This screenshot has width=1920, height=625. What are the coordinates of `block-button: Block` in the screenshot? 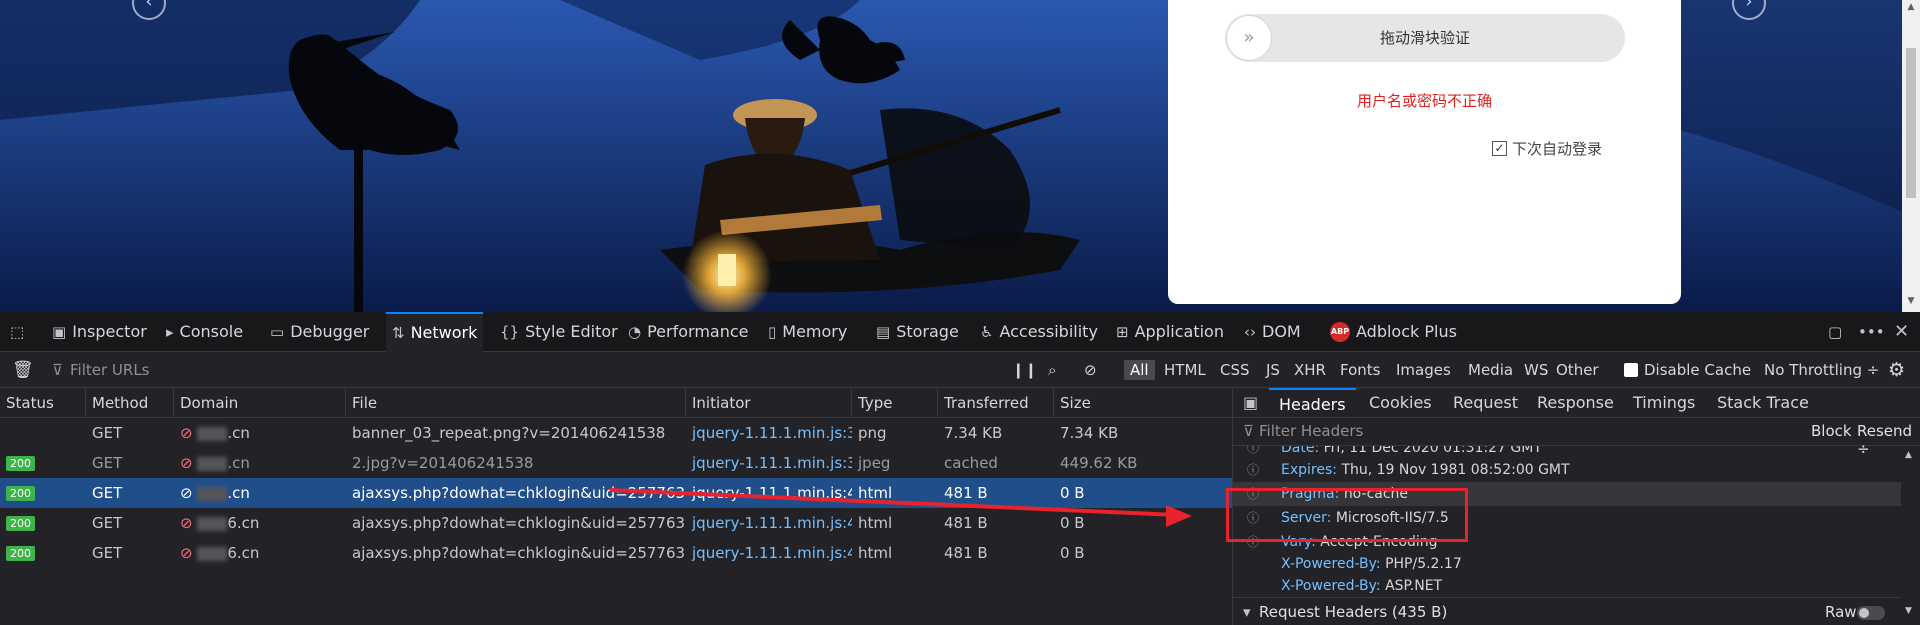 It's located at (1831, 431).